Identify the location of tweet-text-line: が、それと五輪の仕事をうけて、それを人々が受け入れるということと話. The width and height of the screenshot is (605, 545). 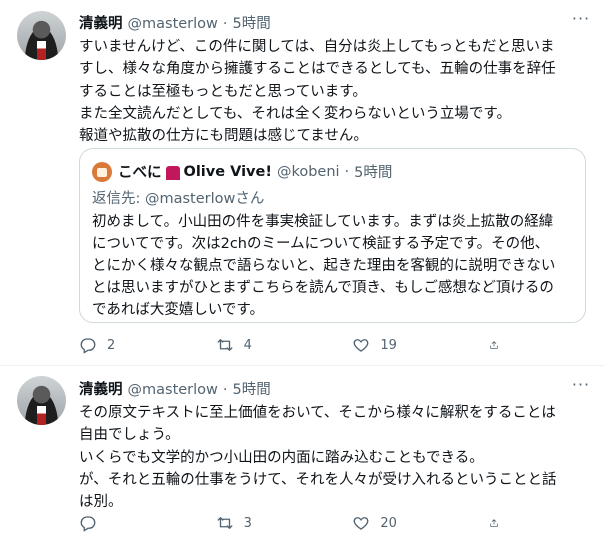
(318, 479).